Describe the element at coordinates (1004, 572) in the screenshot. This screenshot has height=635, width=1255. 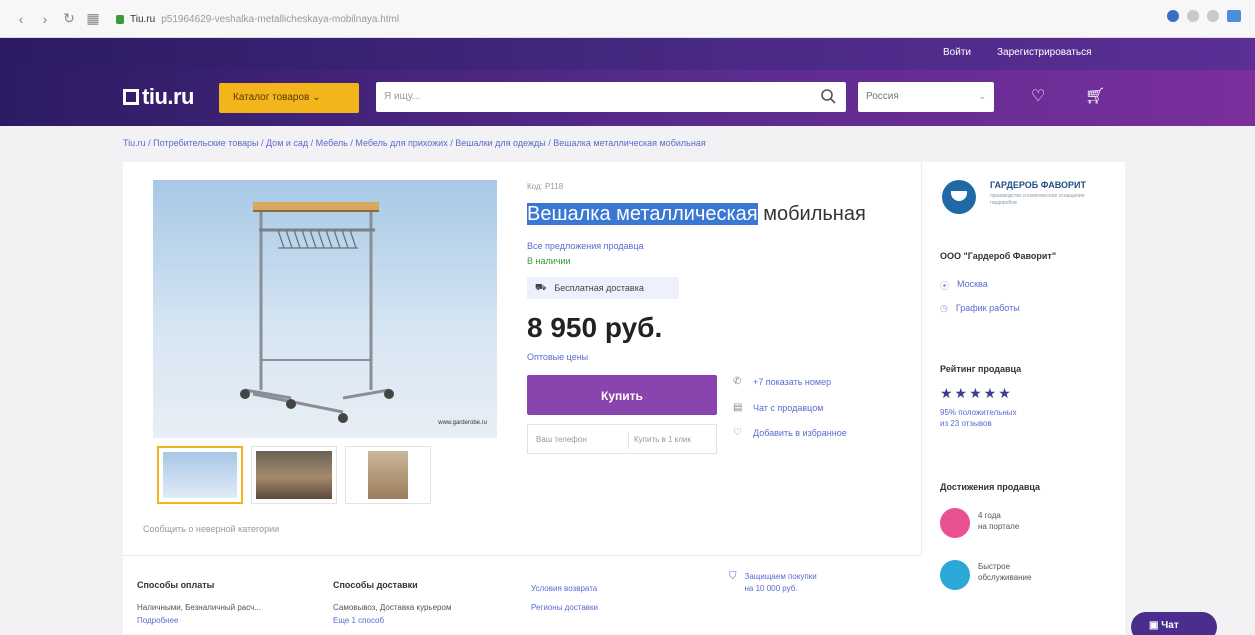
I see `achievement-fast: Быстрое обслуживание` at that location.